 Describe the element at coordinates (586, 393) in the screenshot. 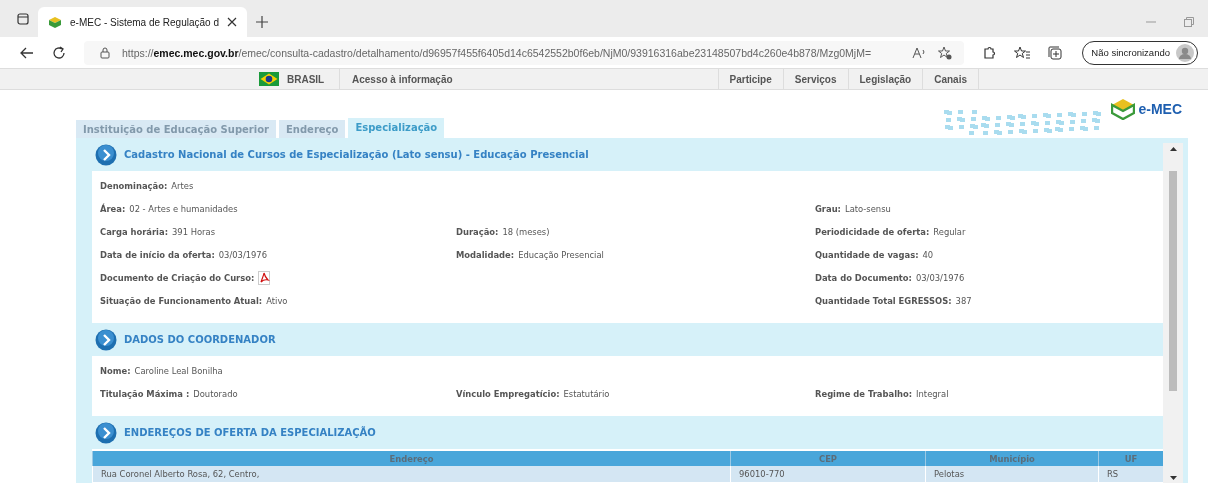

I see `field-value: Estatutário` at that location.